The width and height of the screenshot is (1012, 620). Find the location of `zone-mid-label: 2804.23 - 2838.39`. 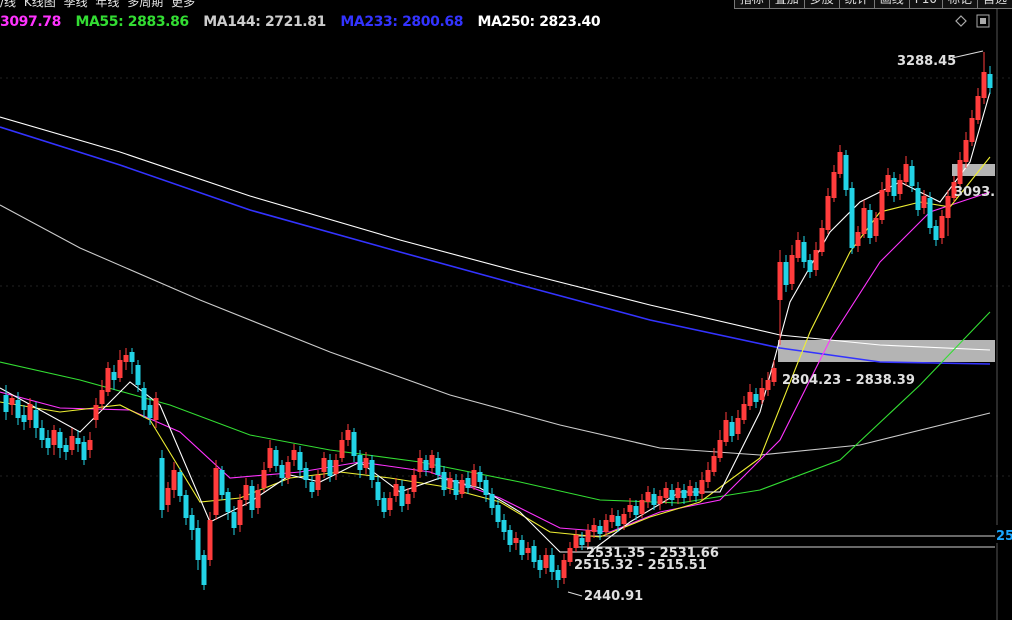

zone-mid-label: 2804.23 - 2838.39 is located at coordinates (848, 380).